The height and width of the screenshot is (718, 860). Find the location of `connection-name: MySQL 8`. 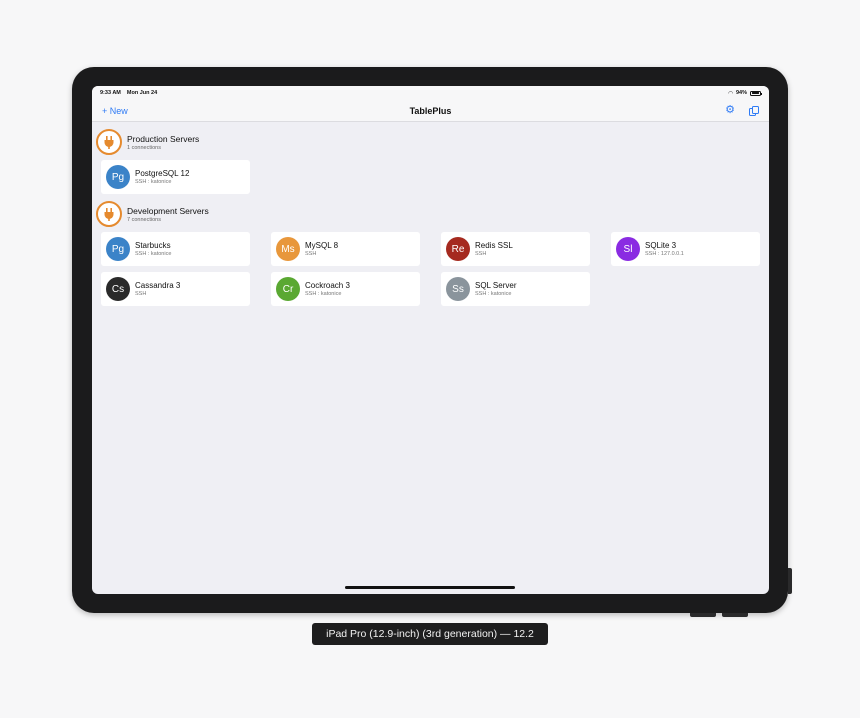

connection-name: MySQL 8 is located at coordinates (322, 245).